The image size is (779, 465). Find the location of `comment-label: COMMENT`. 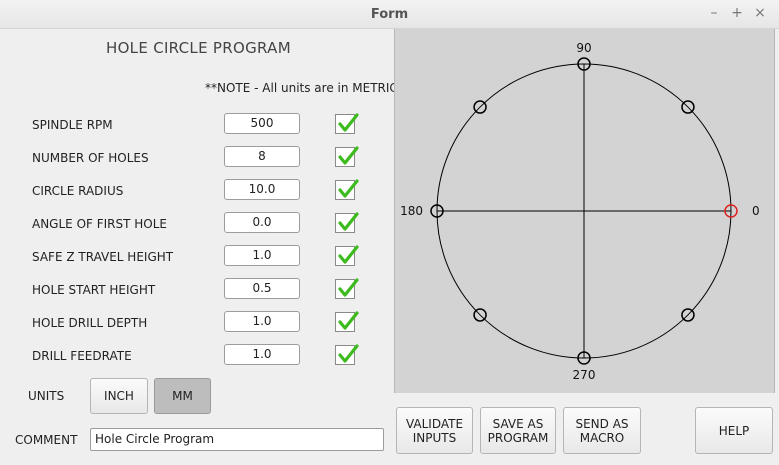

comment-label: COMMENT is located at coordinates (46, 440).